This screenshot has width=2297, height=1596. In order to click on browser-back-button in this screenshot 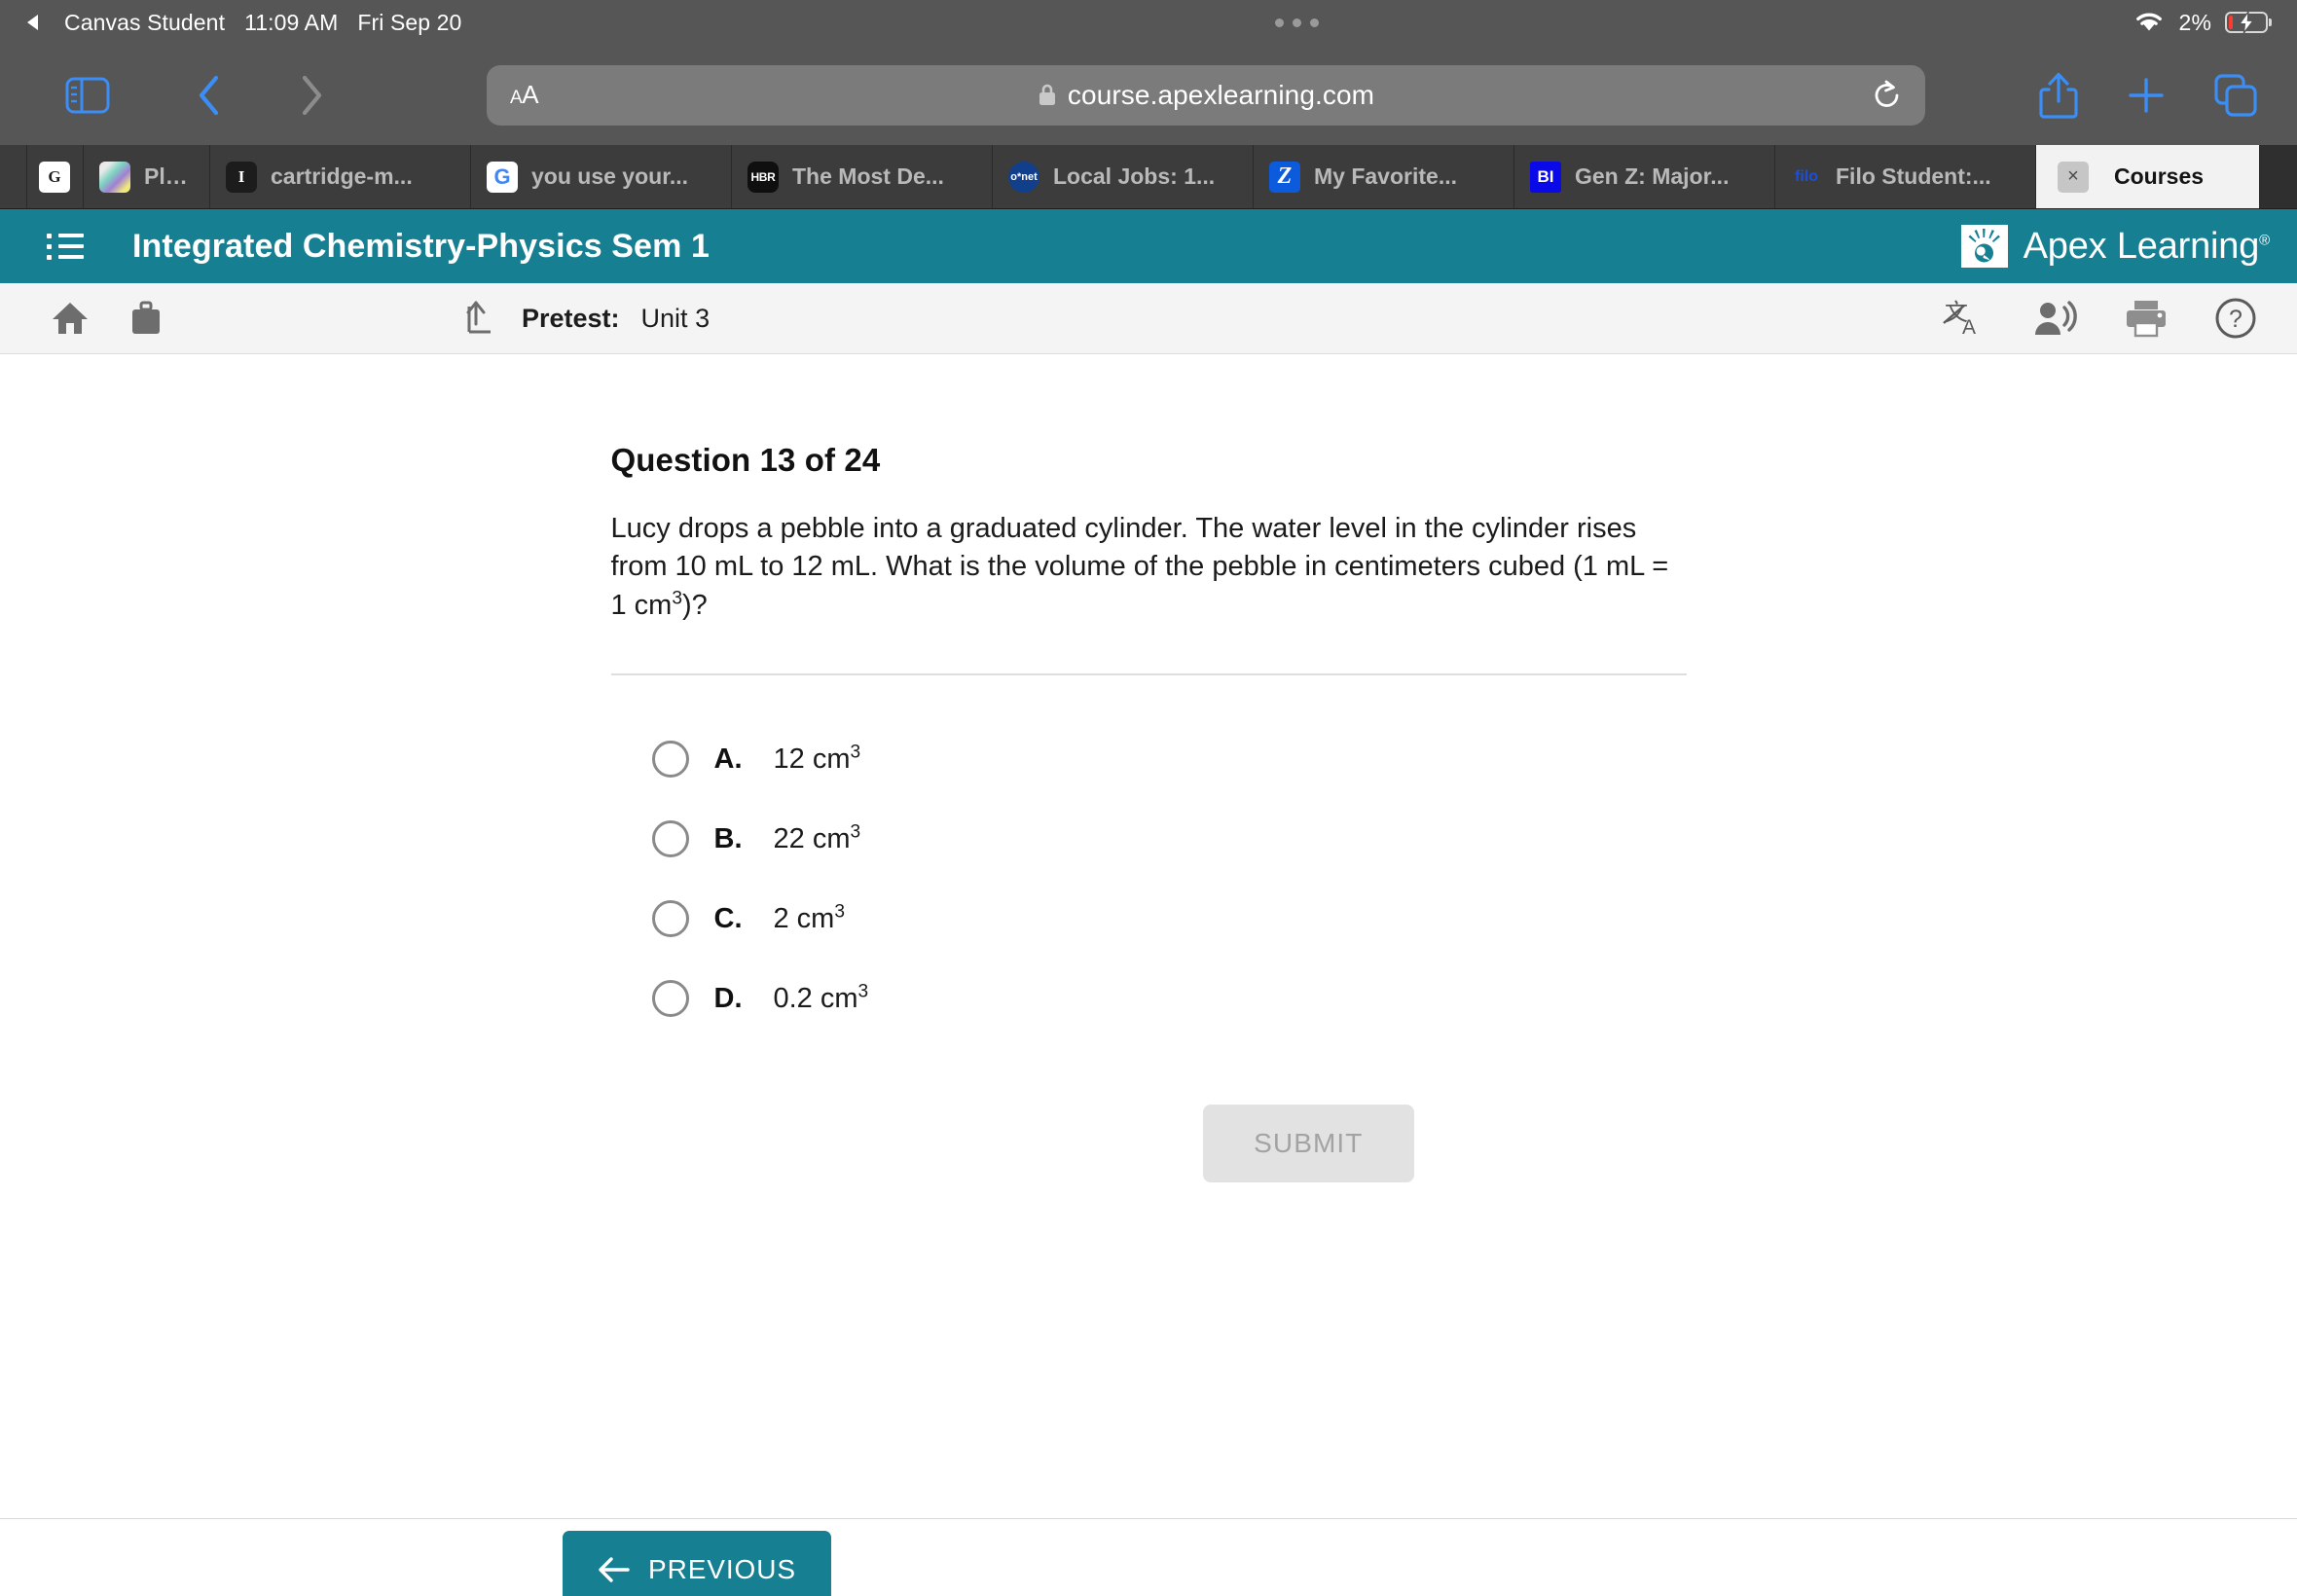, I will do `click(209, 95)`.